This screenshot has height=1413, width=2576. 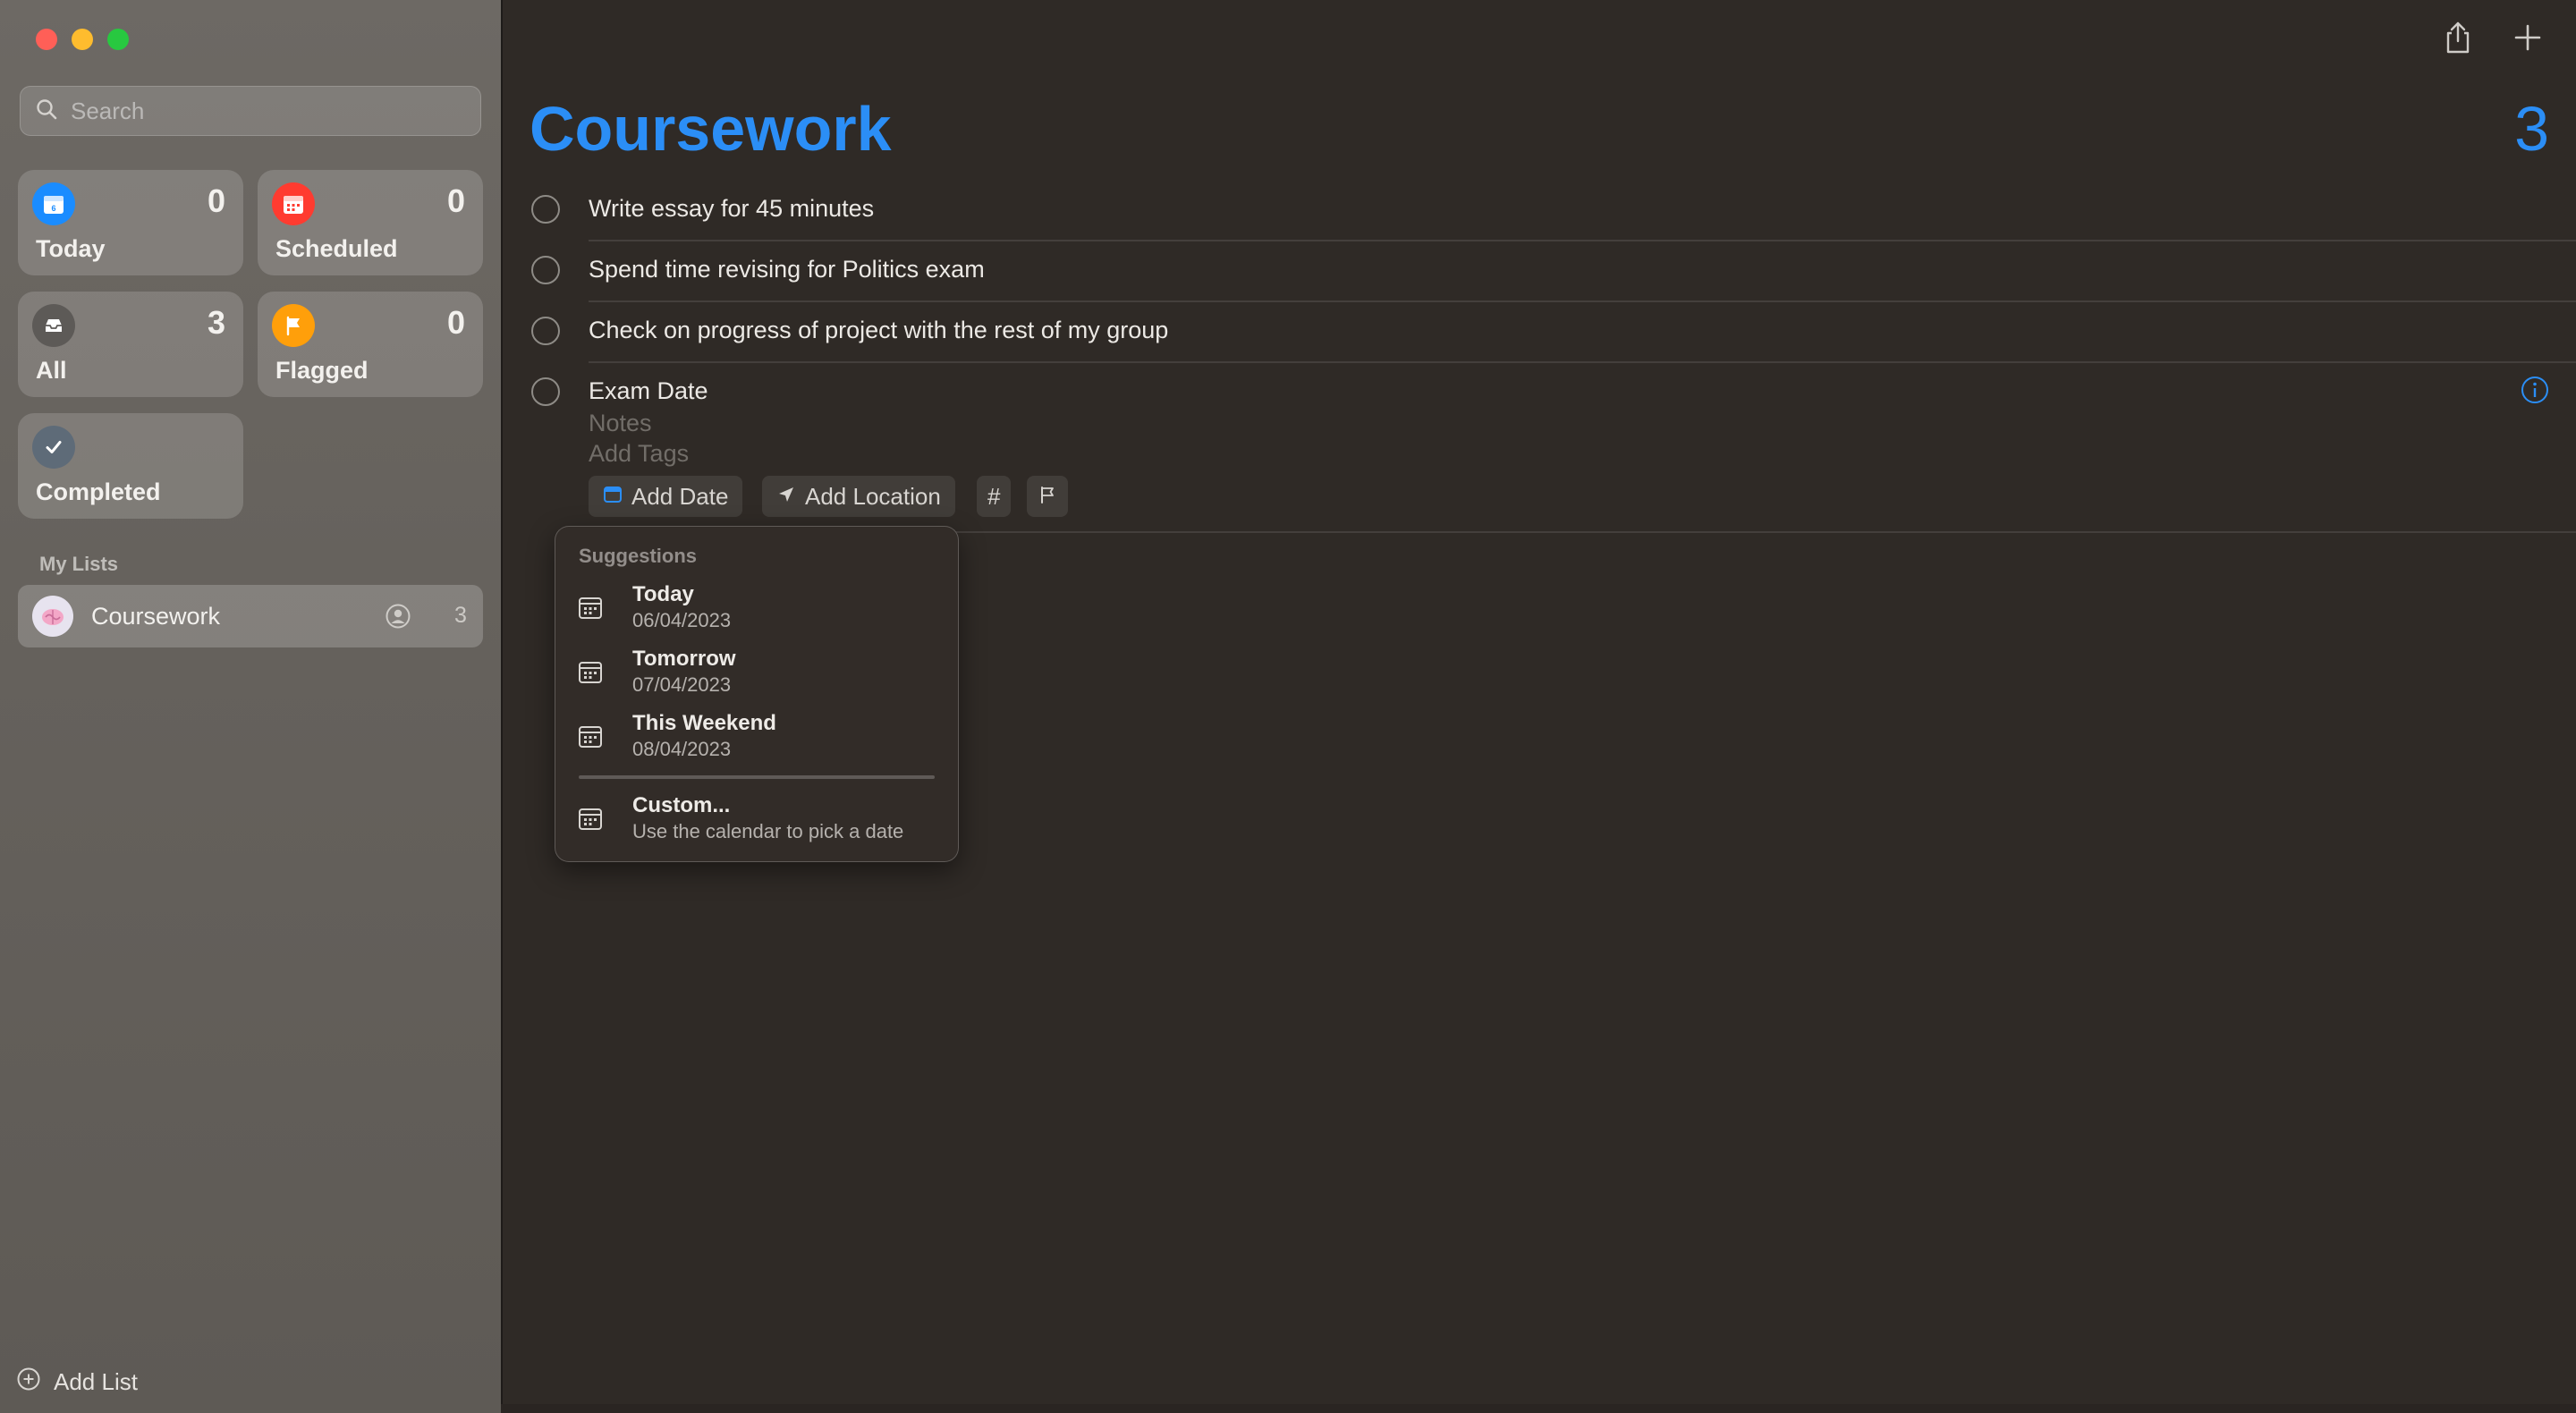 What do you see at coordinates (460, 615) in the screenshot?
I see `list-count: 3` at bounding box center [460, 615].